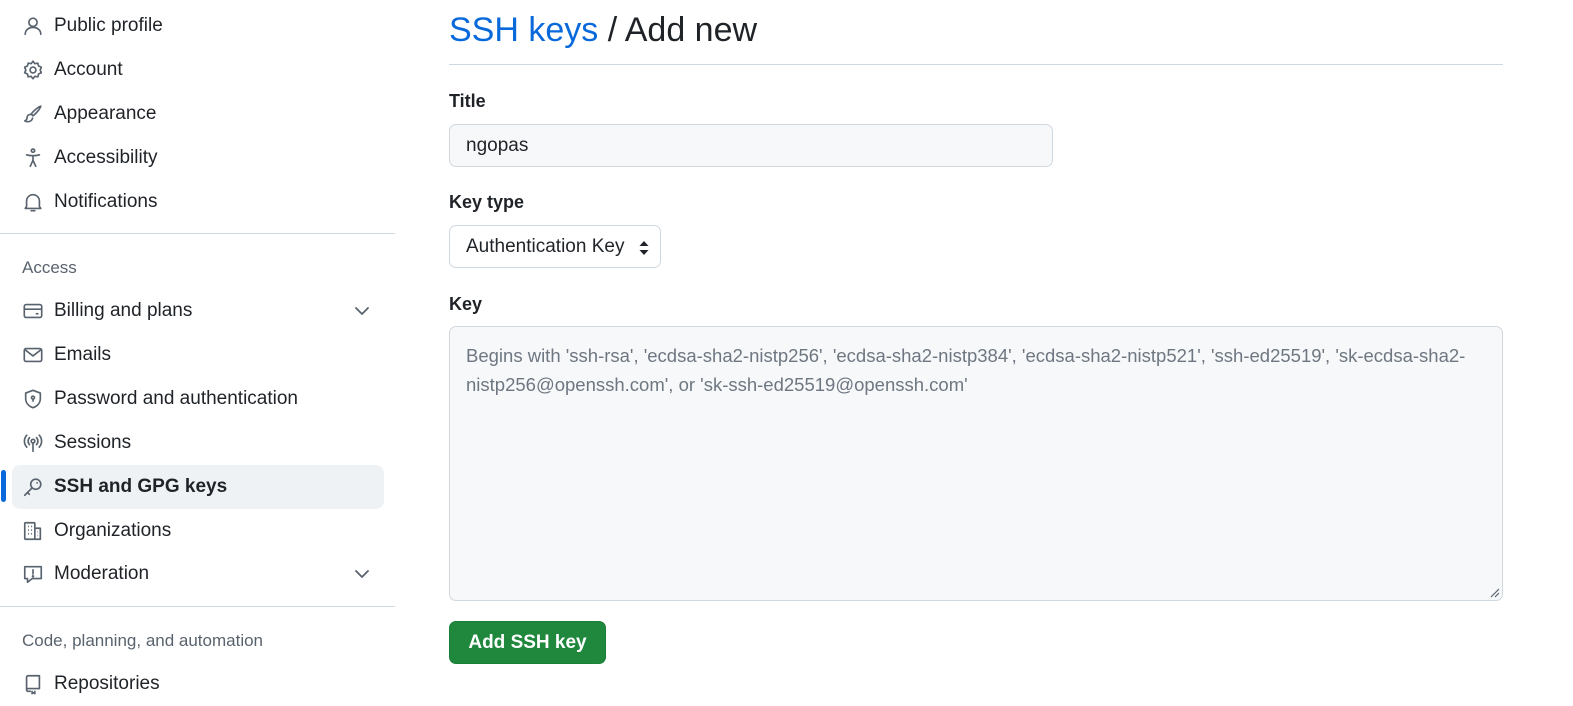 The height and width of the screenshot is (706, 1573). Describe the element at coordinates (33, 574) in the screenshot. I see `report-icon` at that location.